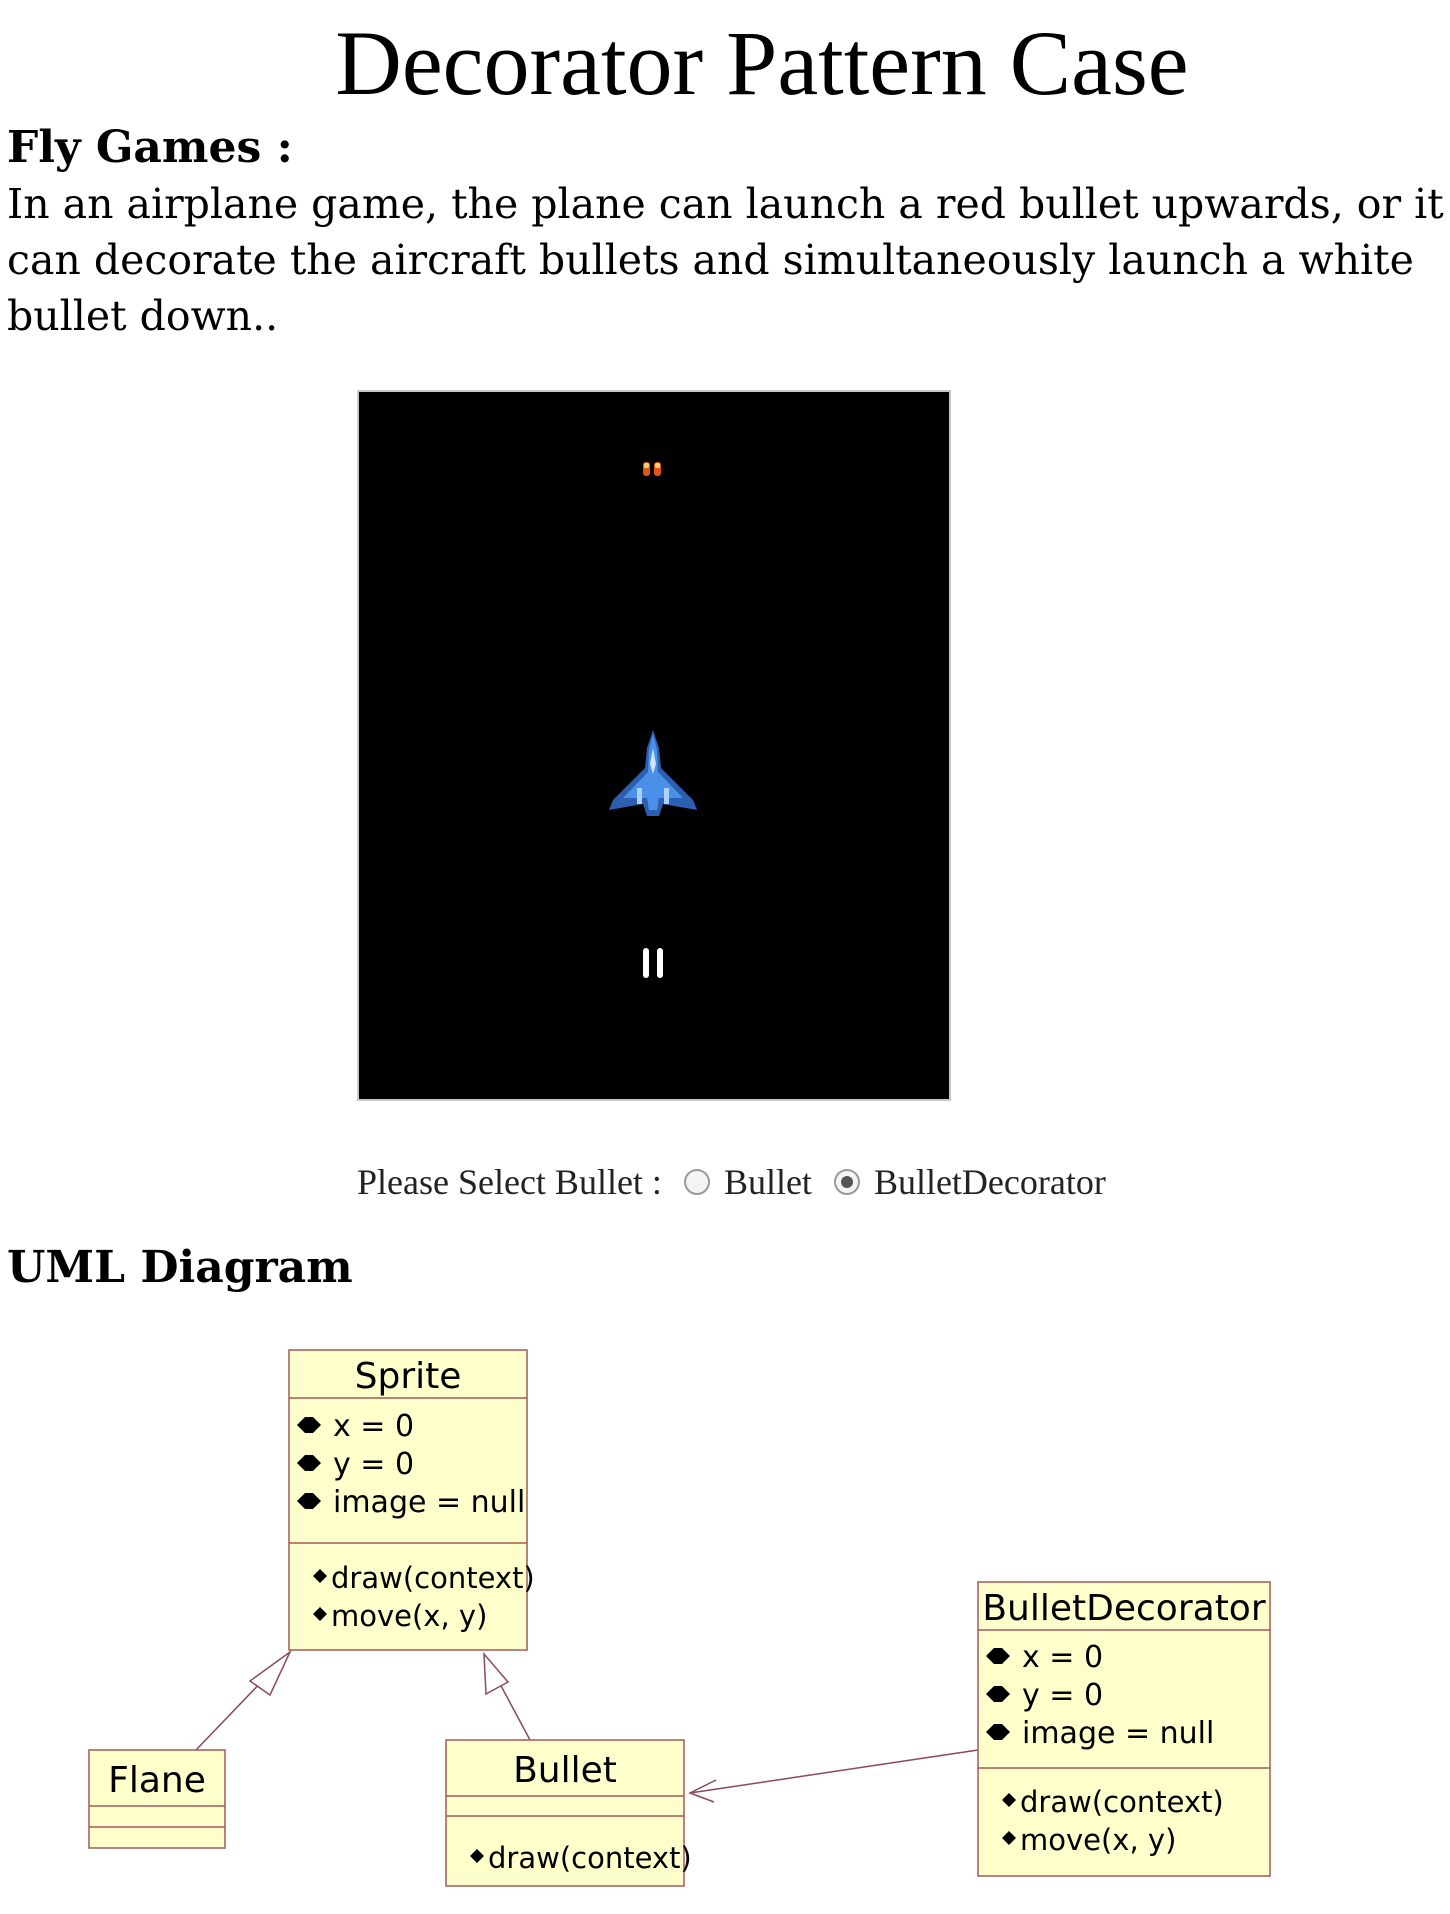 This screenshot has height=1914, width=1450. What do you see at coordinates (157, 1780) in the screenshot?
I see `flane-class-name: Flane` at bounding box center [157, 1780].